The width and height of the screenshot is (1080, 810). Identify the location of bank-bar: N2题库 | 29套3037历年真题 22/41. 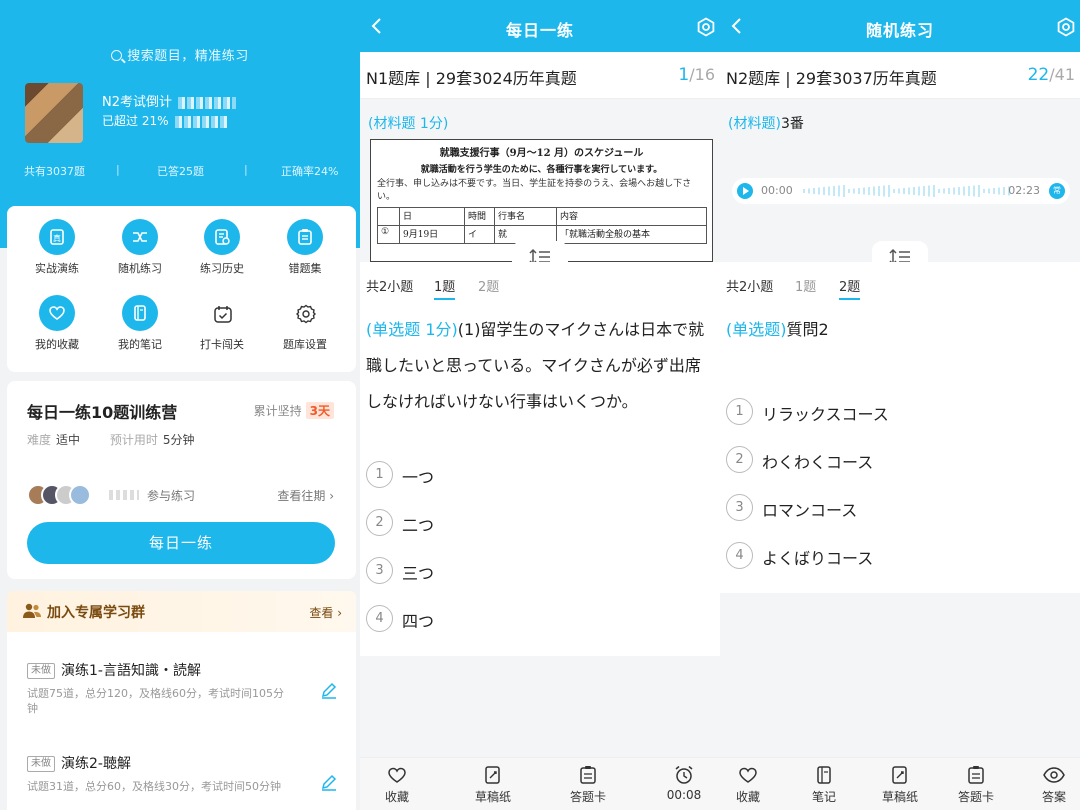
(900, 75).